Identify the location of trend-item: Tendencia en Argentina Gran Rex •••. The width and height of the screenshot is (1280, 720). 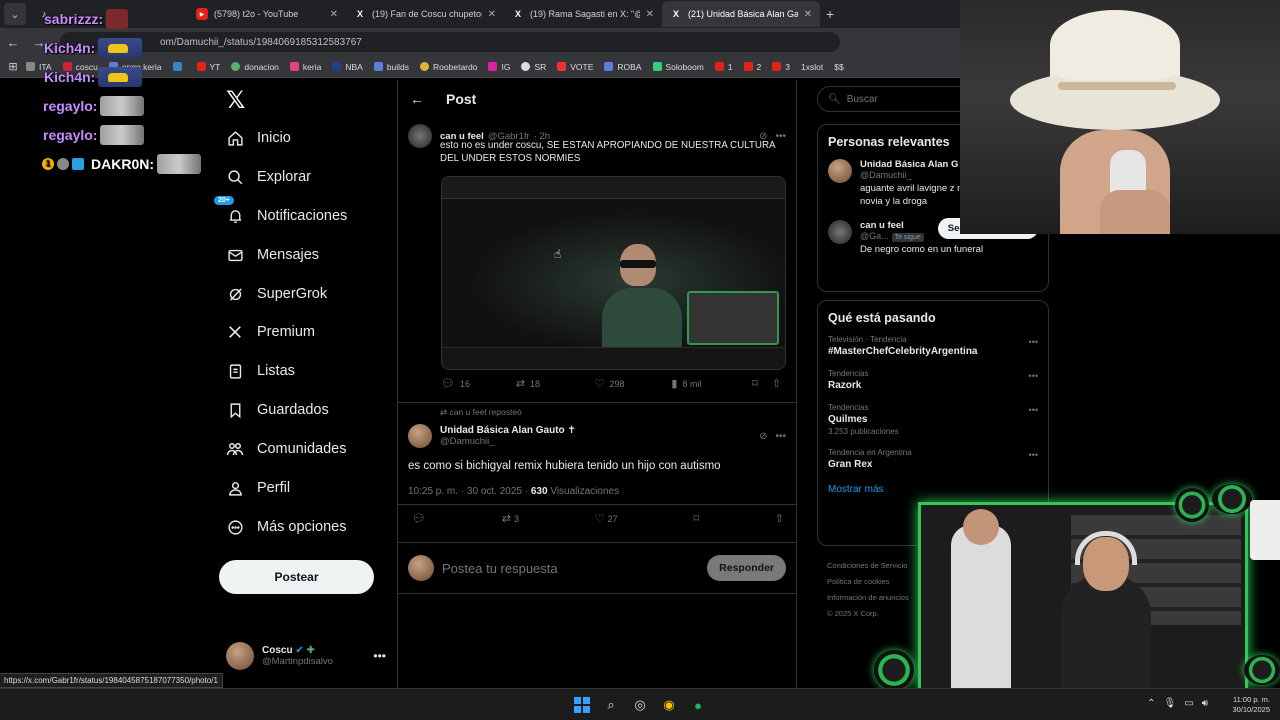
(933, 461).